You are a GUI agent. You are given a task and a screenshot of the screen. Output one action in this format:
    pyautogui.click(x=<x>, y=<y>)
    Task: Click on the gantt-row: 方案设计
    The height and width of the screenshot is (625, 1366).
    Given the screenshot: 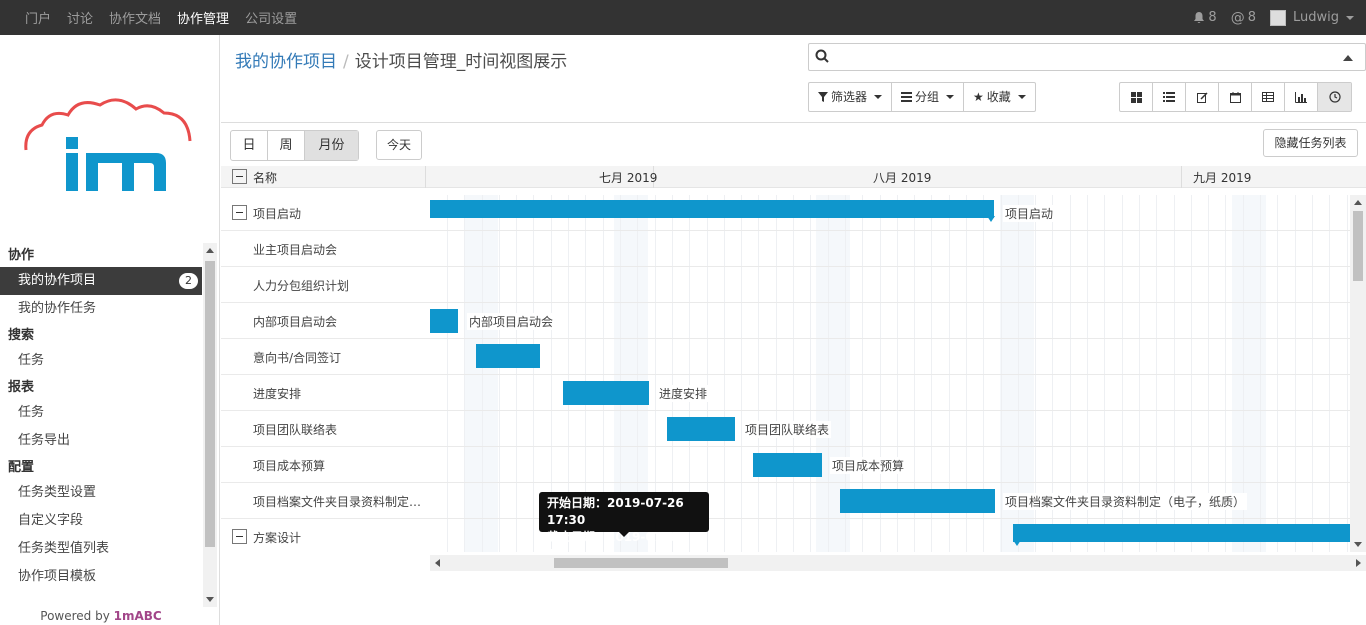 What is the action you would take?
    pyautogui.click(x=785, y=535)
    